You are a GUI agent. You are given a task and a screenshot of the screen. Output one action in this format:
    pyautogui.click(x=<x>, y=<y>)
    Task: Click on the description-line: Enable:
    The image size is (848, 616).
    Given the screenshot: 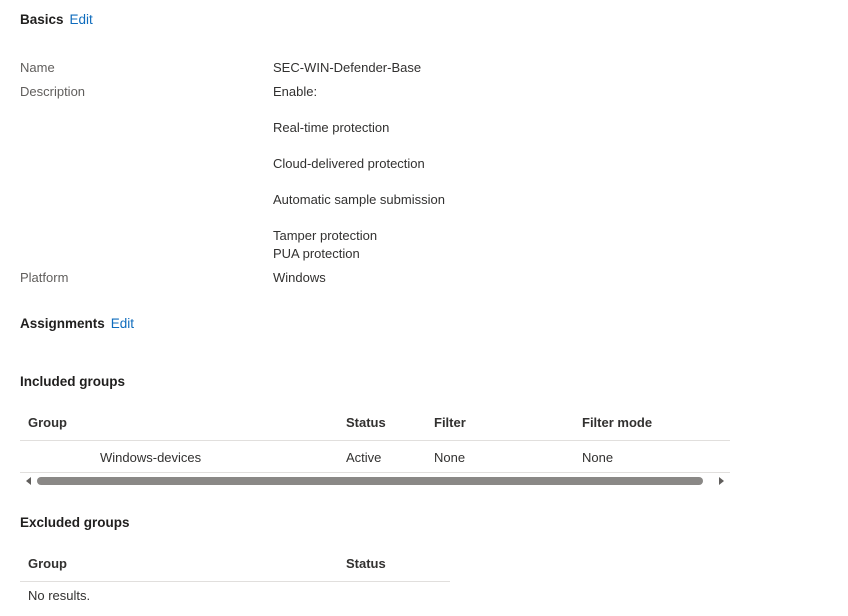 What is the action you would take?
    pyautogui.click(x=295, y=91)
    